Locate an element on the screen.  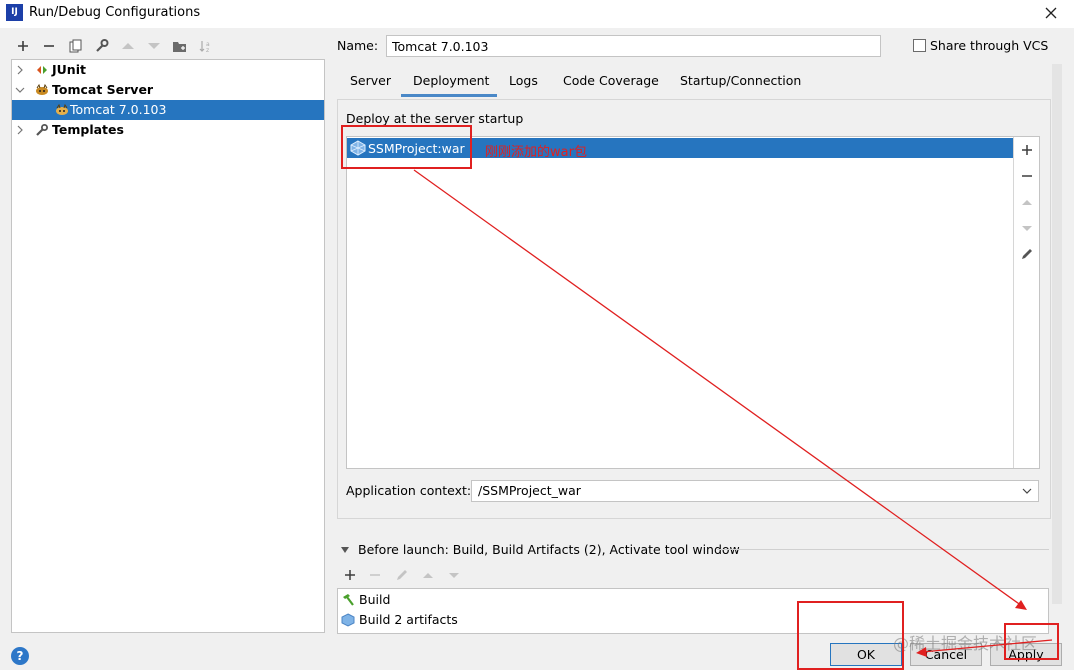
share-vcs-checkbox is located at coordinates (919, 45).